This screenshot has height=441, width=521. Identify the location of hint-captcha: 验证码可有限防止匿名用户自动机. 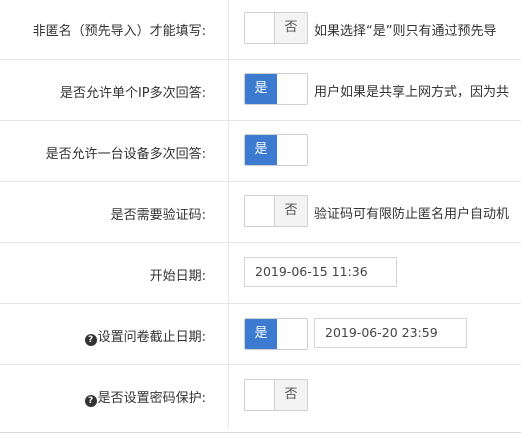
(412, 214).